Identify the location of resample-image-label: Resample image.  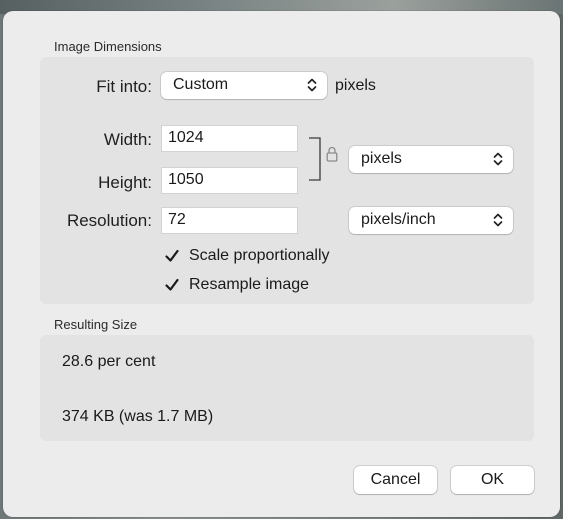
(249, 284).